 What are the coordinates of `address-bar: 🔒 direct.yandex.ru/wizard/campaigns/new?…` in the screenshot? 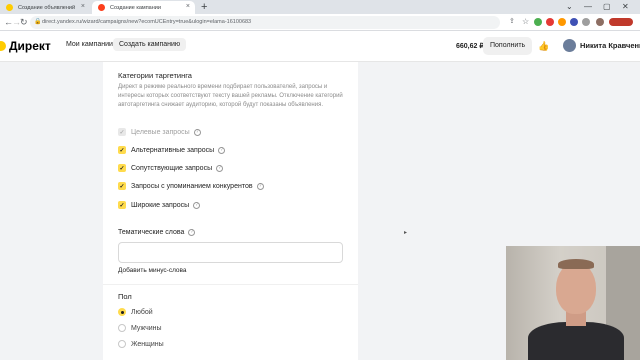 It's located at (265, 22).